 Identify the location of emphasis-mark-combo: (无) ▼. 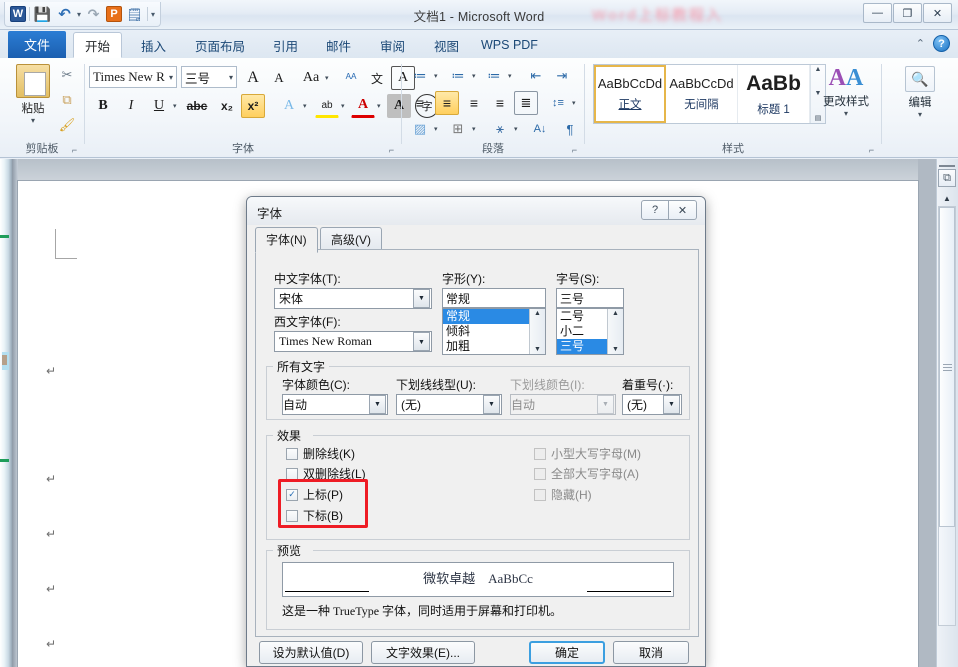
(652, 404).